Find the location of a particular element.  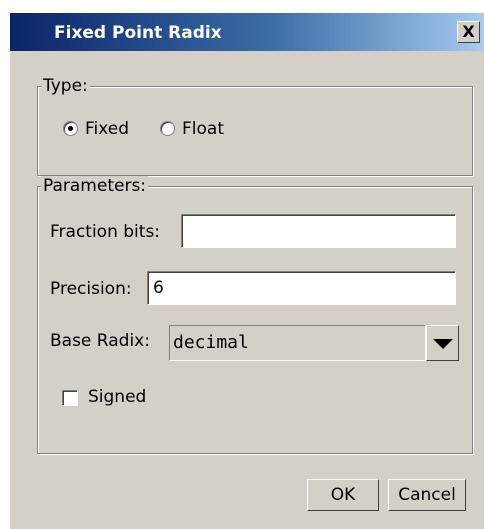

ok-button: OK is located at coordinates (343, 495).